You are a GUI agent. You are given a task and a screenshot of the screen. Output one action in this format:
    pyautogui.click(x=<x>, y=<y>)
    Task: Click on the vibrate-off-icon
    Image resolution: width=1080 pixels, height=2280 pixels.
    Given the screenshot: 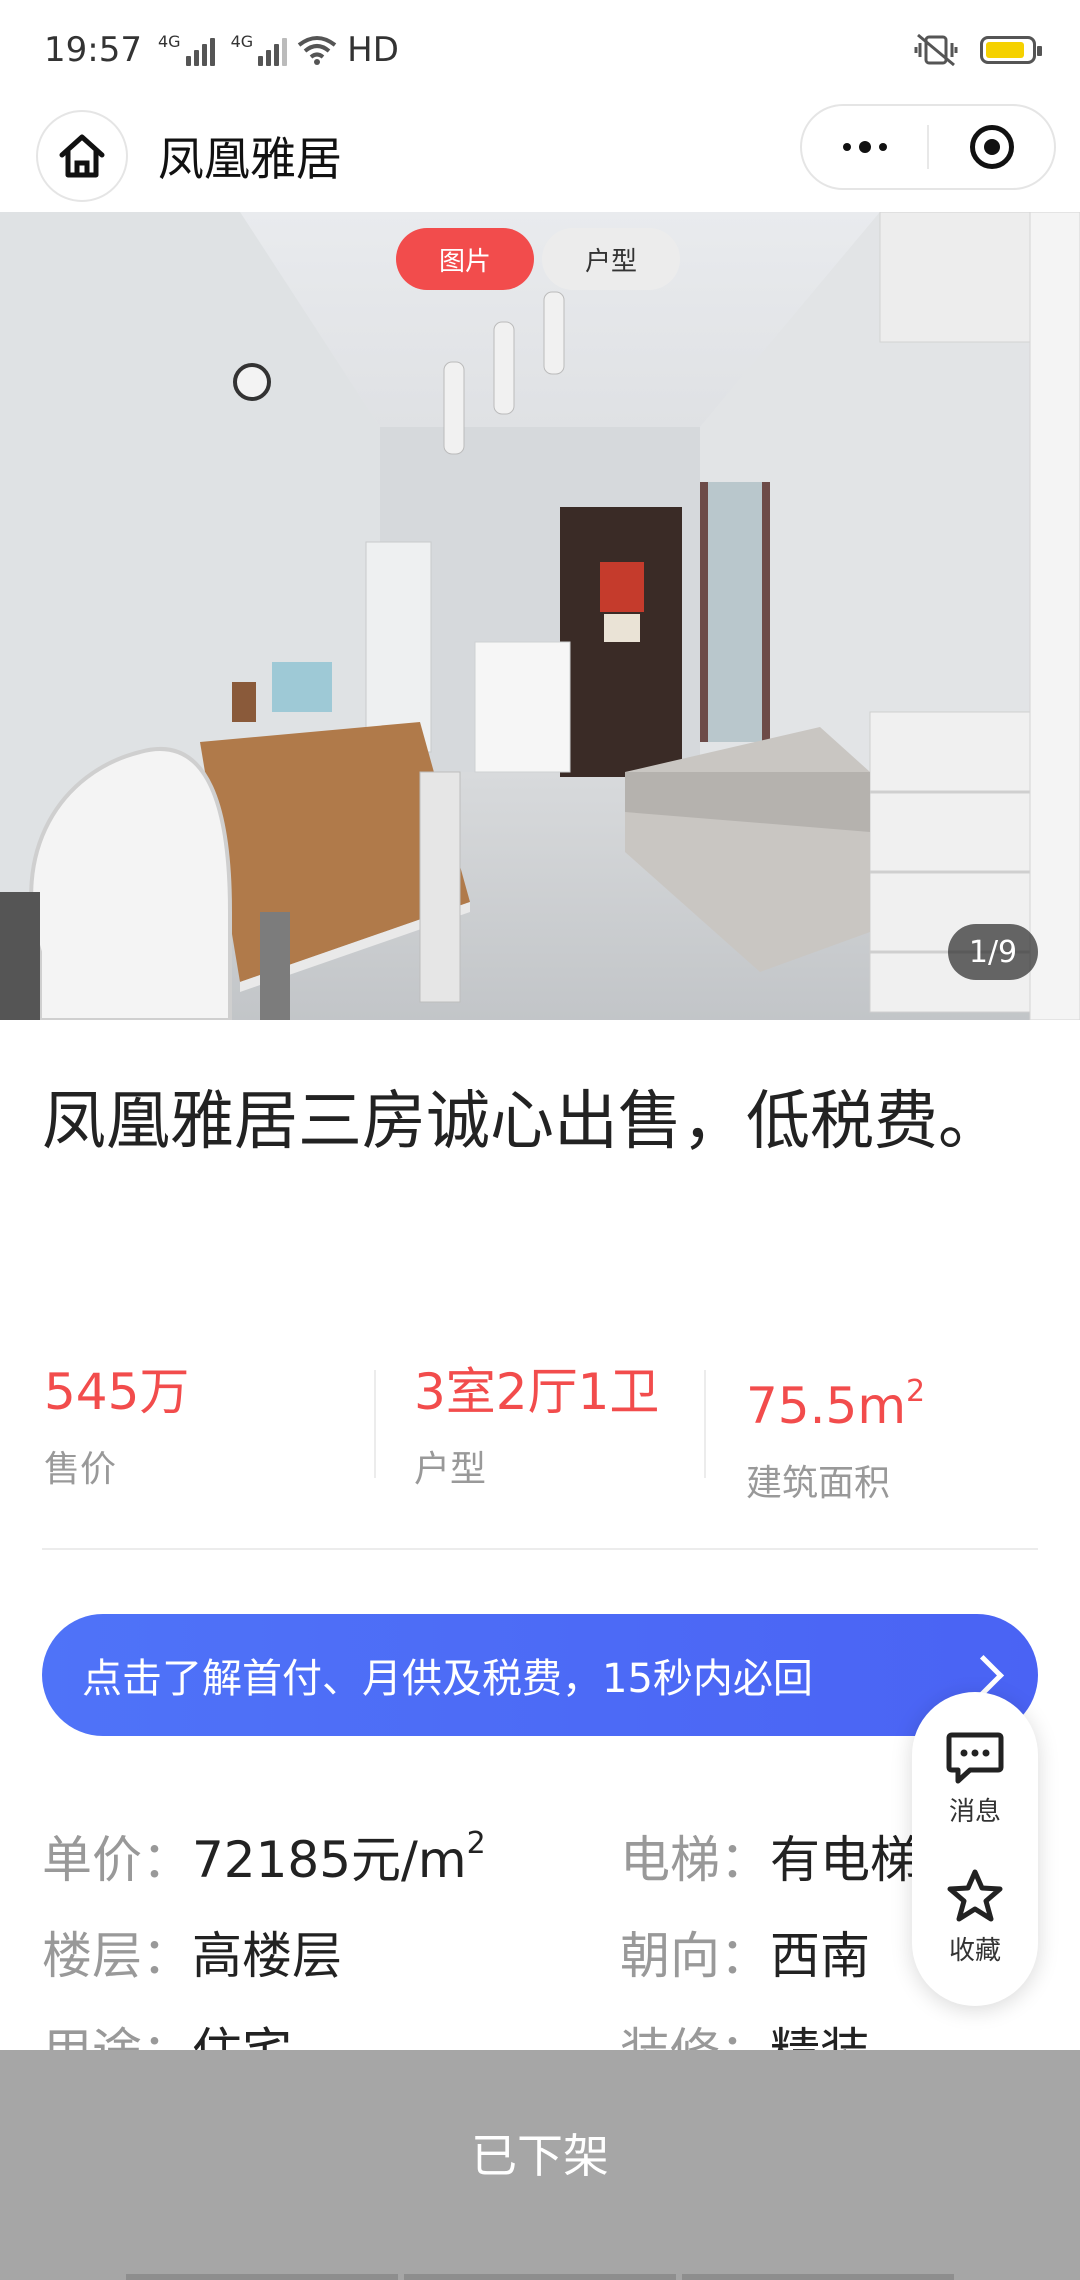 What is the action you would take?
    pyautogui.click(x=936, y=50)
    